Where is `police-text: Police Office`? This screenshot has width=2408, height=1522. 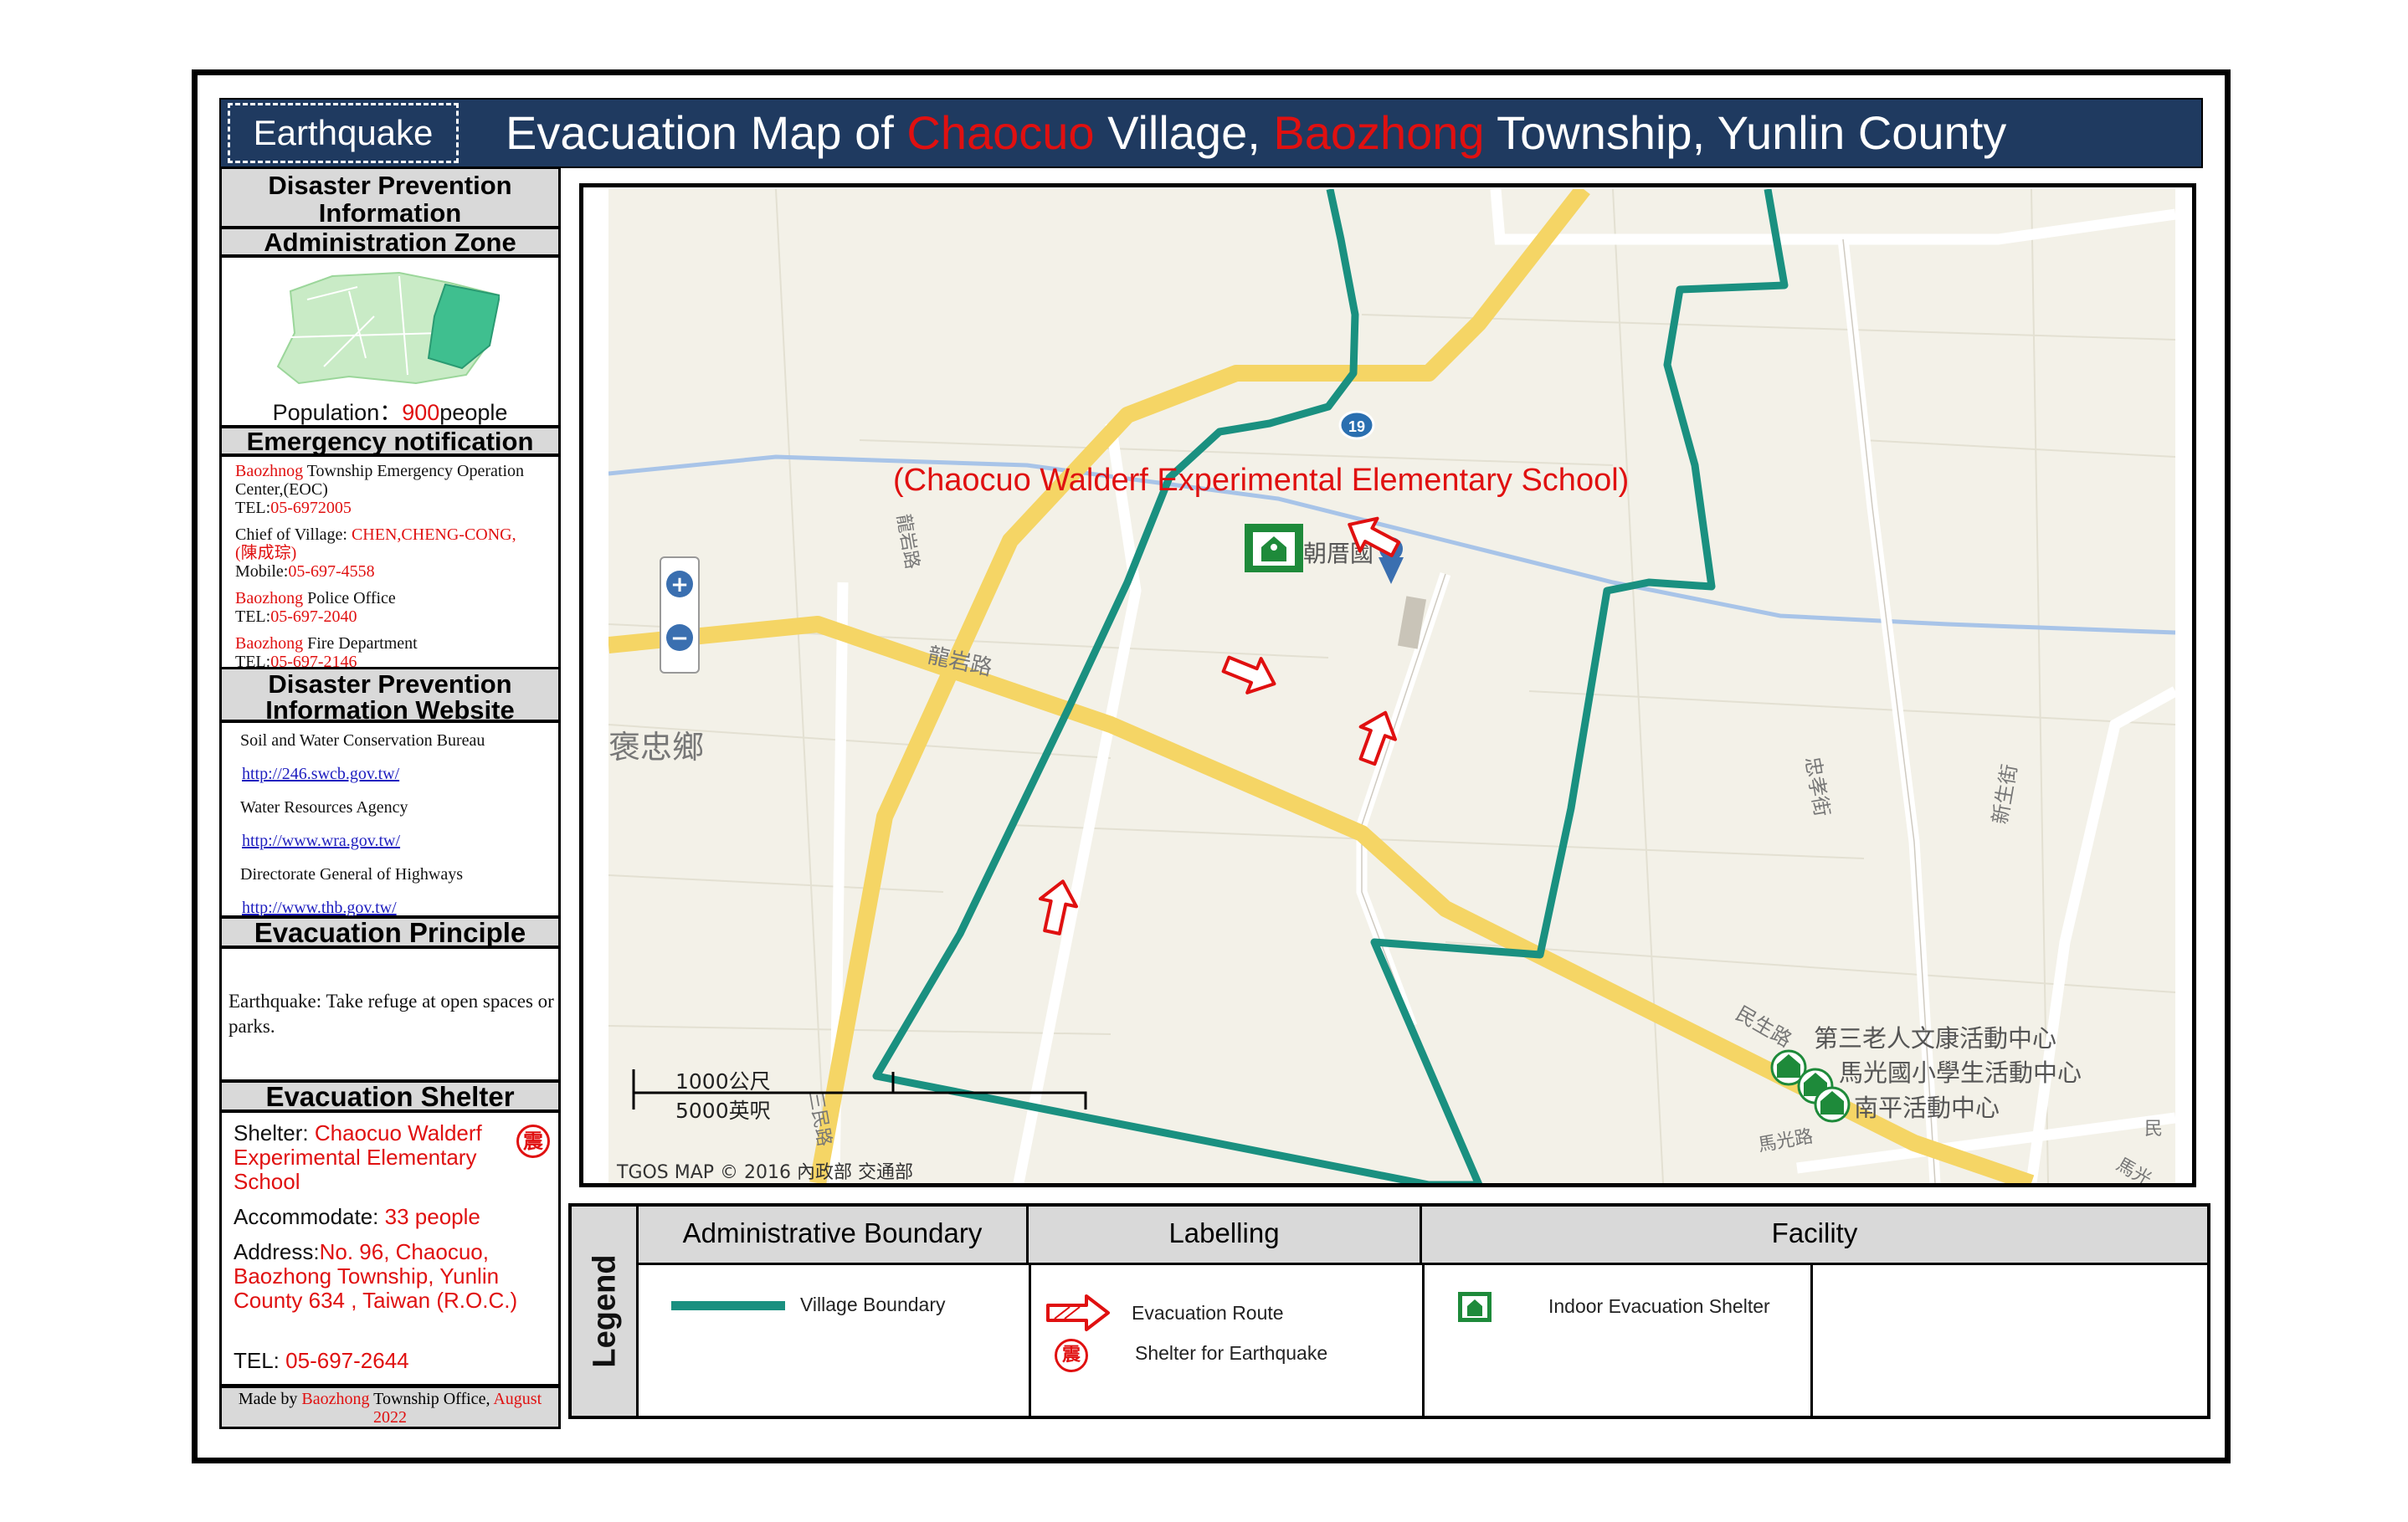
police-text: Police Office is located at coordinates (349, 598).